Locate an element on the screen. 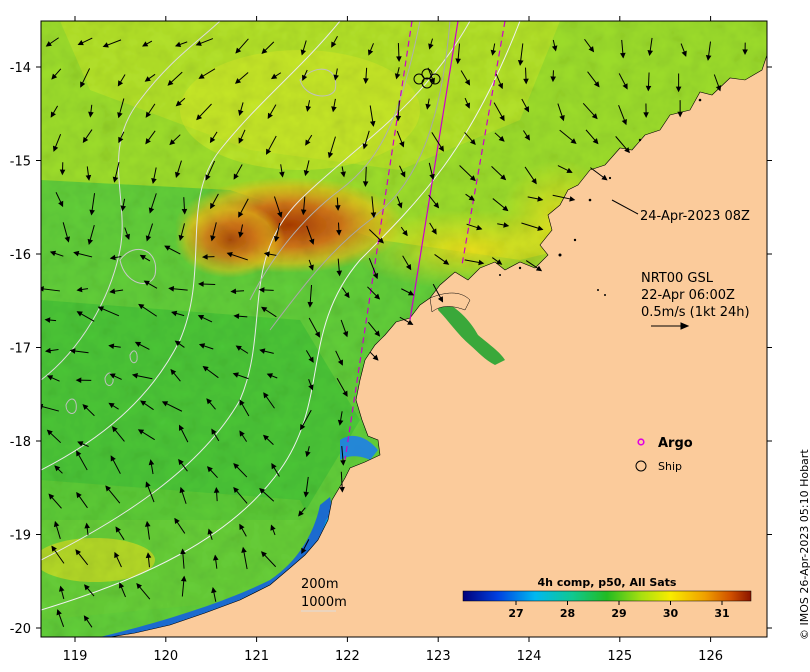  colorbar-tick-label: 28 is located at coordinates (567, 613).